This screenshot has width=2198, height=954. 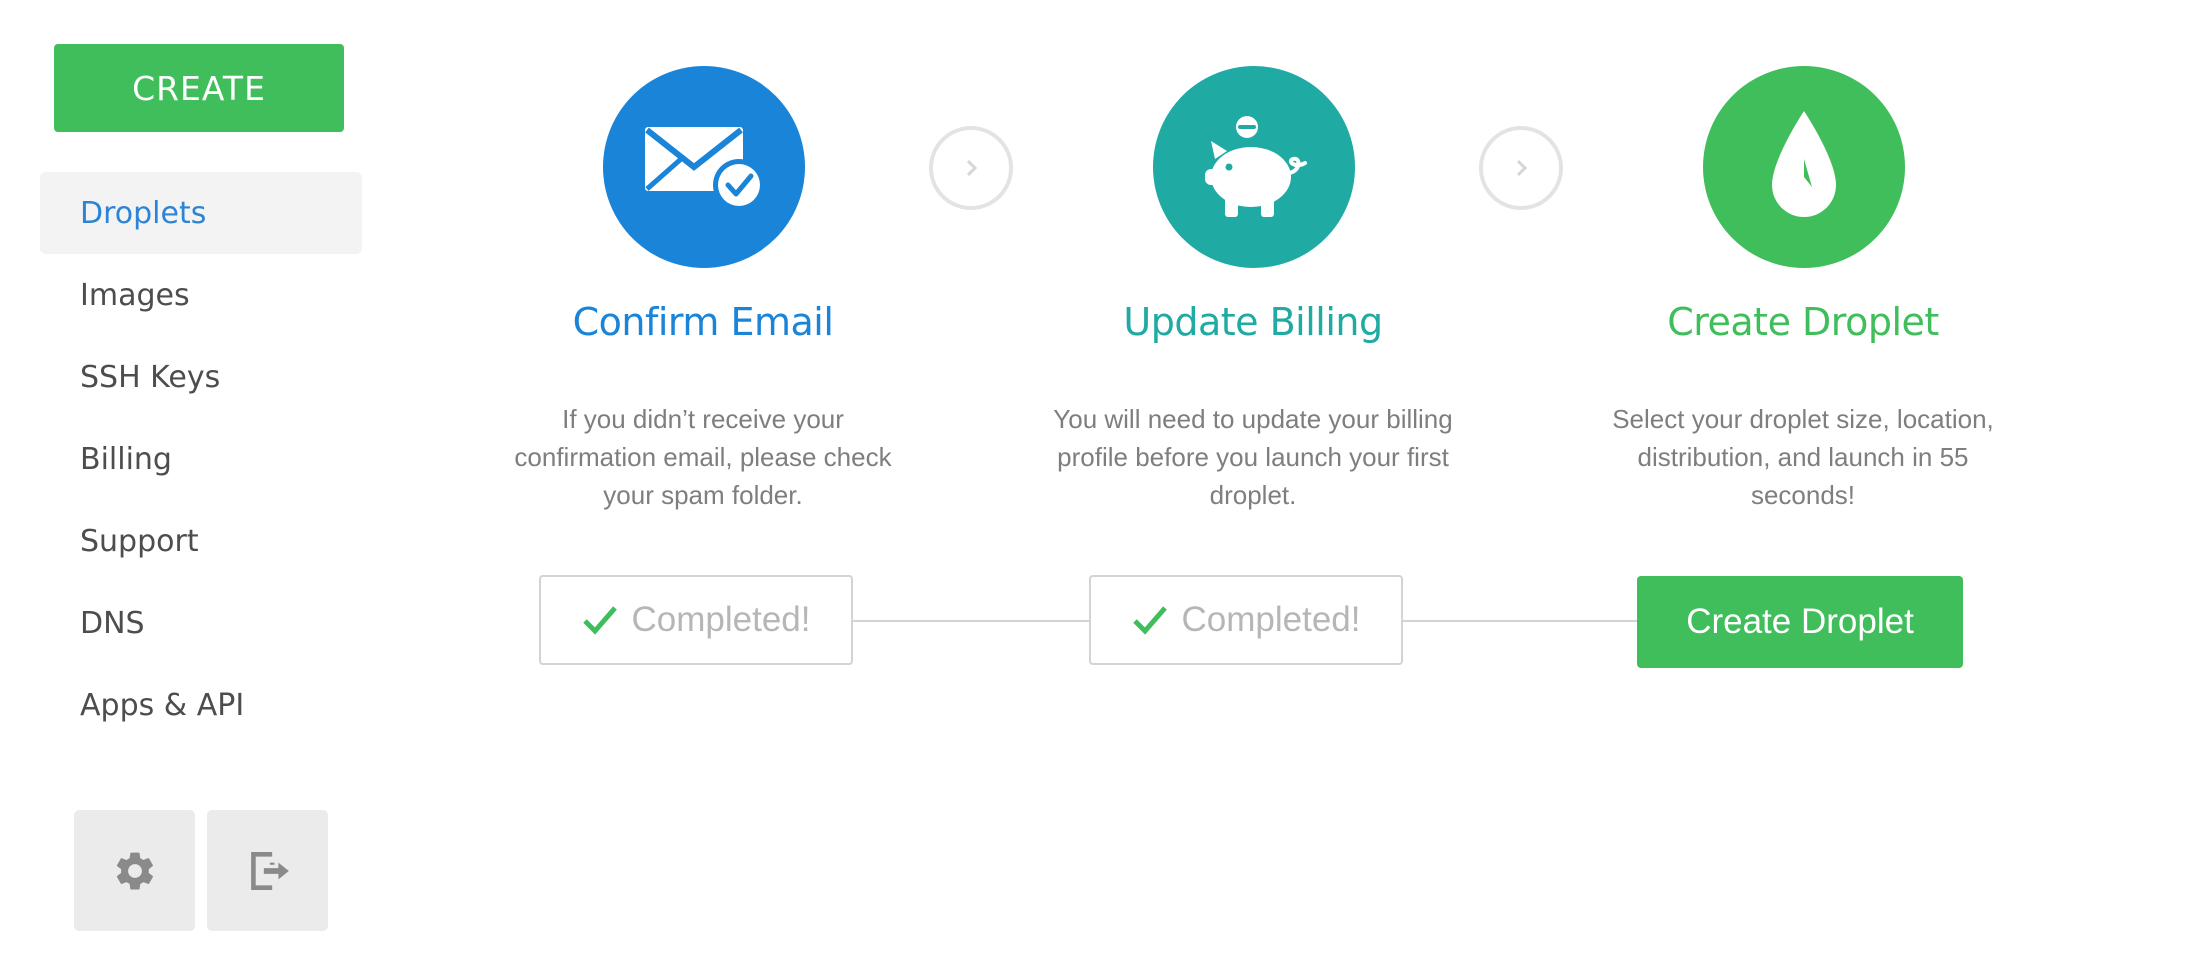 What do you see at coordinates (199, 88) in the screenshot?
I see `create-button: CREATE` at bounding box center [199, 88].